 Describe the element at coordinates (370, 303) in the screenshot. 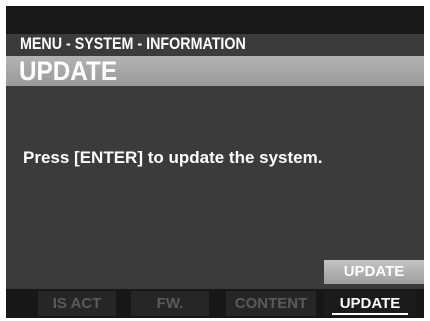

I see `tab-update: UPDATE` at that location.